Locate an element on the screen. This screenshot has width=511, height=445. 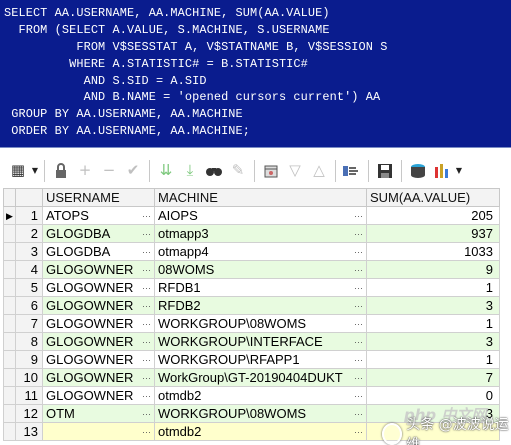
table-row: 3 GLOGDBA ··· otmapp4 ··· 1033 is located at coordinates (251, 251).